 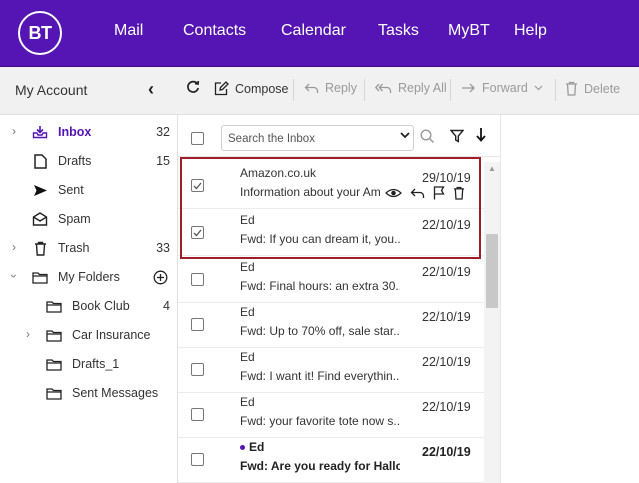 I want to click on message-date: 29/10/19, so click(x=446, y=178).